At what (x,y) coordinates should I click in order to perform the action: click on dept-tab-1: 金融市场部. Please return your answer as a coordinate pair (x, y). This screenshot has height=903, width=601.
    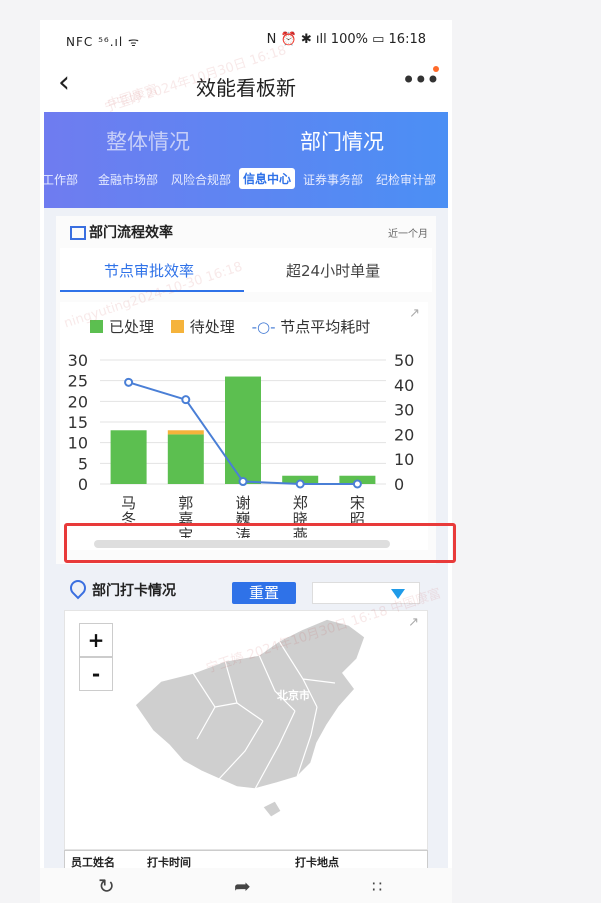
    Looking at the image, I should click on (128, 179).